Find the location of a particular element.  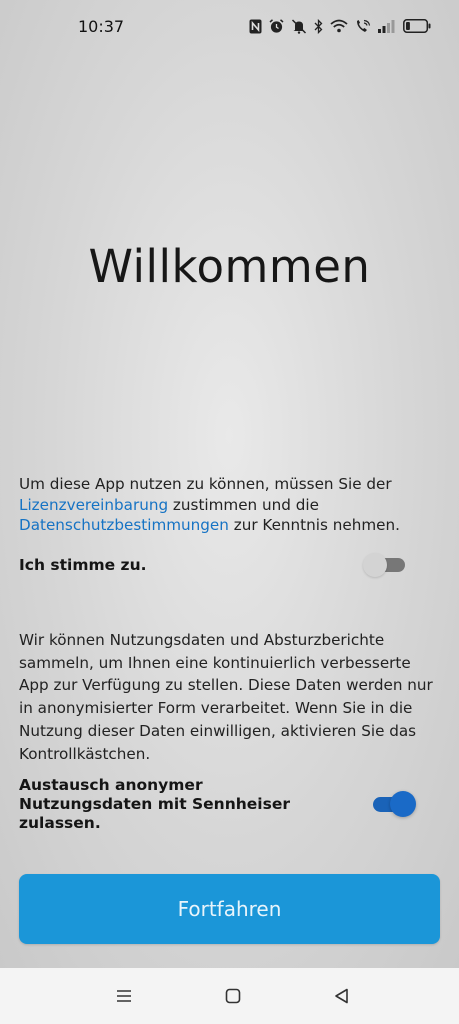

license-agreement-link: Lizenzvereinbarung is located at coordinates (93, 505).